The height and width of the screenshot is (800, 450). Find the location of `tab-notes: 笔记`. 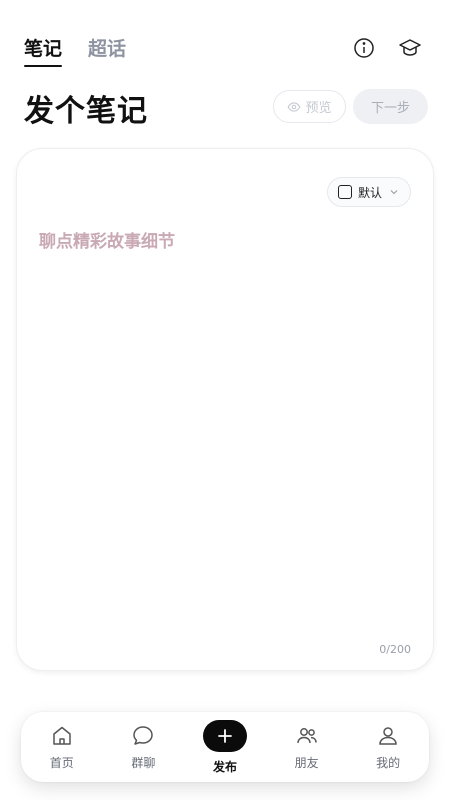

tab-notes: 笔记 is located at coordinates (43, 50).